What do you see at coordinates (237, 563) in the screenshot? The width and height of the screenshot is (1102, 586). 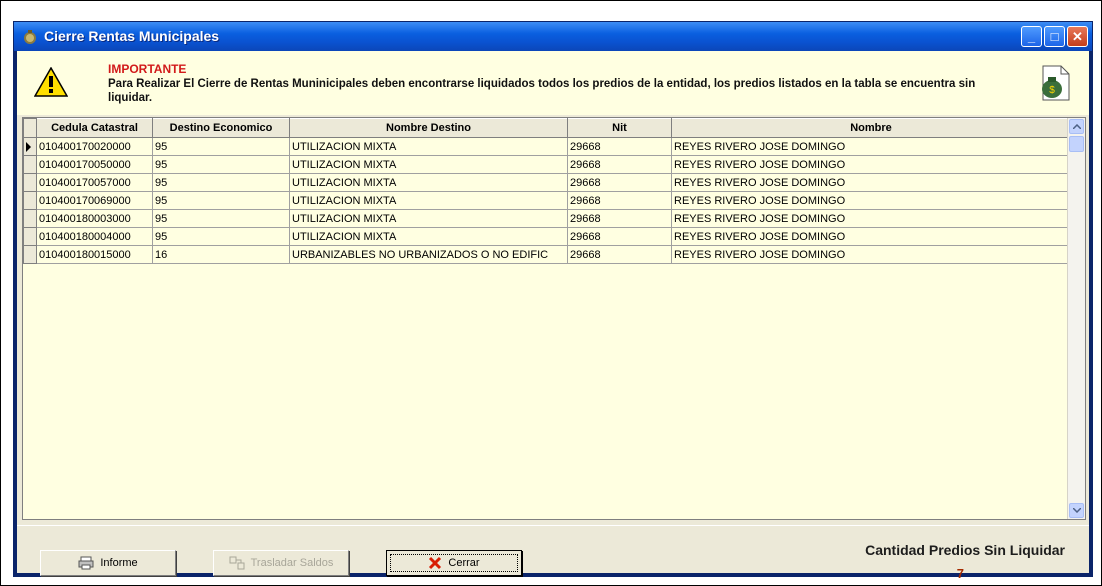 I see `transfer-icon` at bounding box center [237, 563].